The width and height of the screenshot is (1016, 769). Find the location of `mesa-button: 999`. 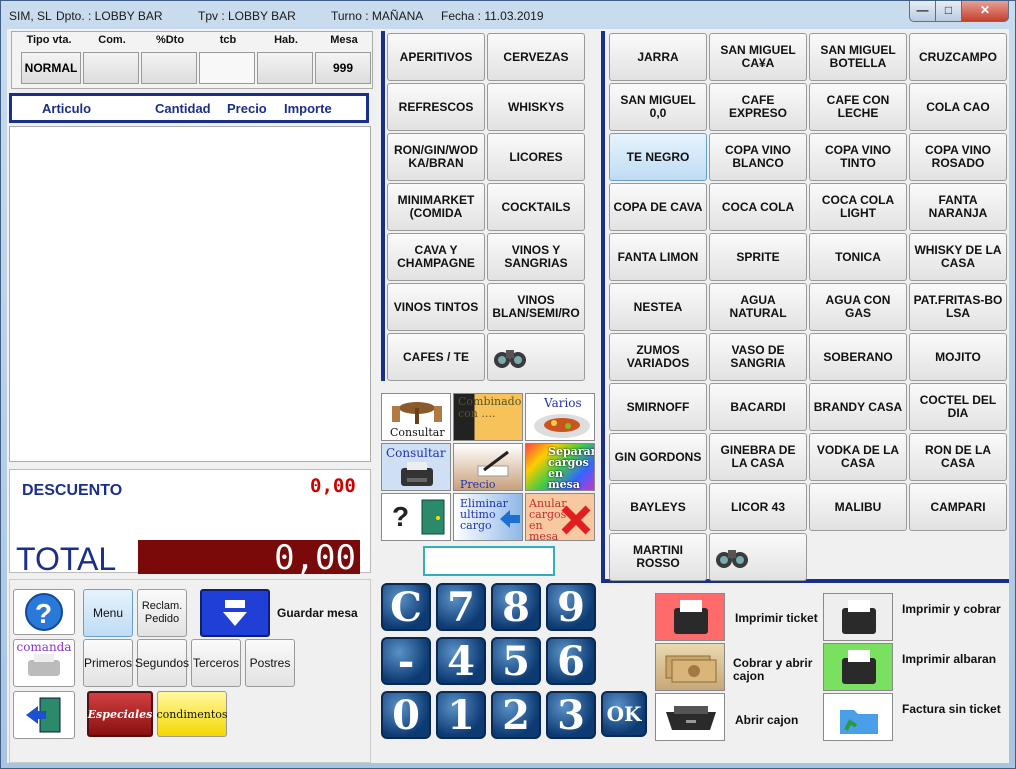

mesa-button: 999 is located at coordinates (343, 68).